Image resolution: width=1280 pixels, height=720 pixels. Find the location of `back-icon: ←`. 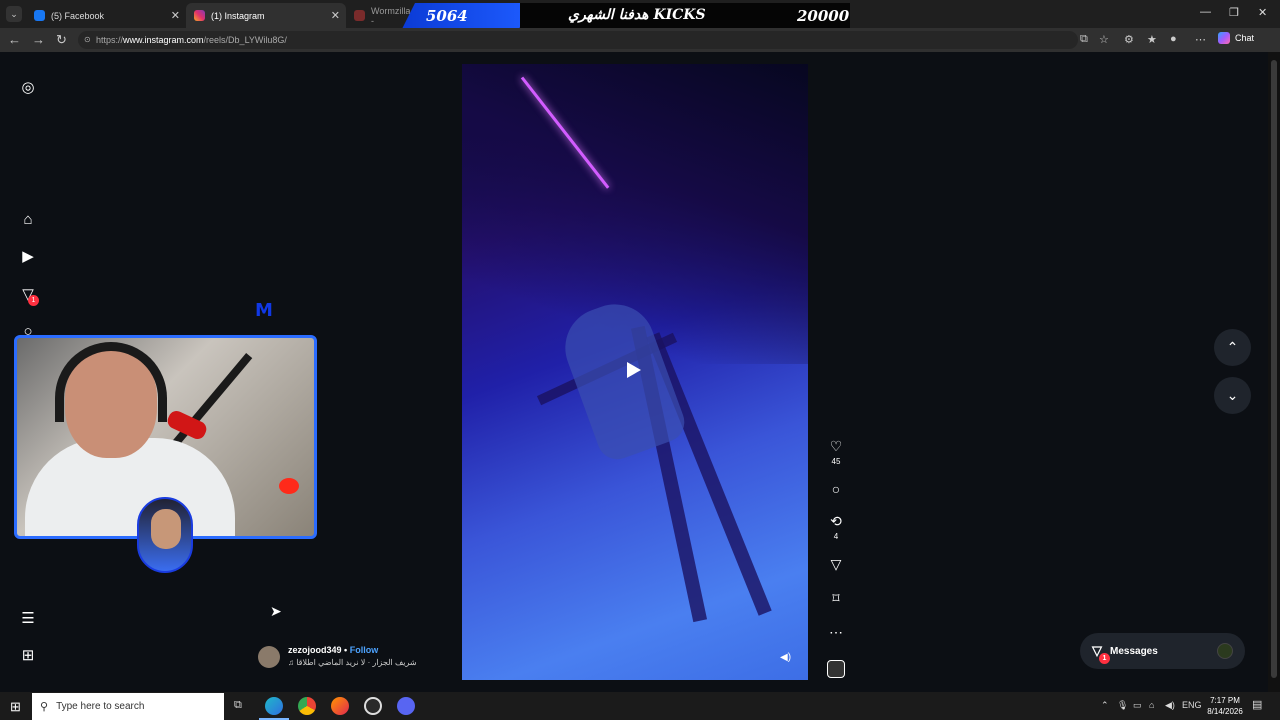

back-icon: ← is located at coordinates (14, 39).